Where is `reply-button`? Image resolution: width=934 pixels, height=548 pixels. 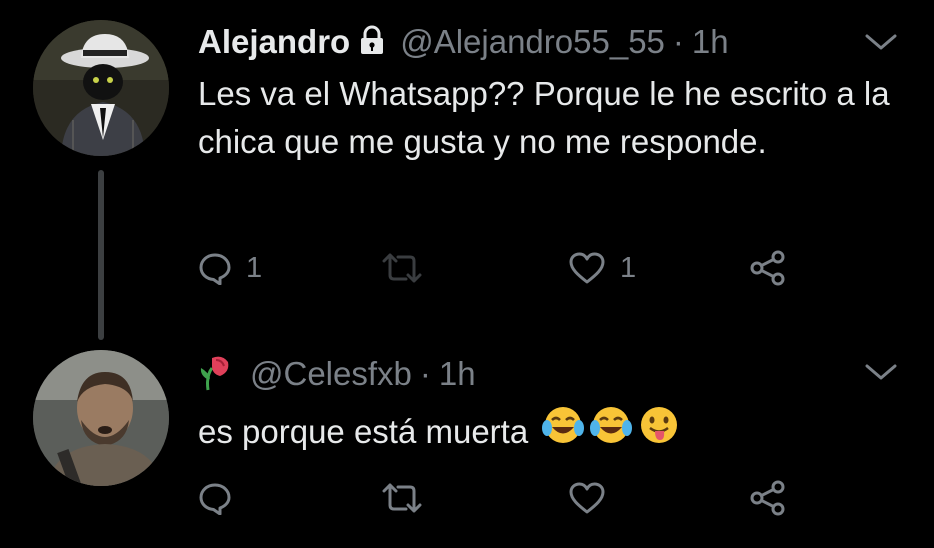 reply-button is located at coordinates (222, 498).